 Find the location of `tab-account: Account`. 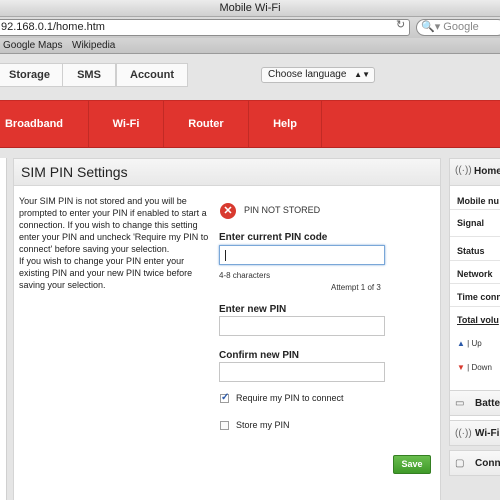

tab-account: Account is located at coordinates (152, 75).